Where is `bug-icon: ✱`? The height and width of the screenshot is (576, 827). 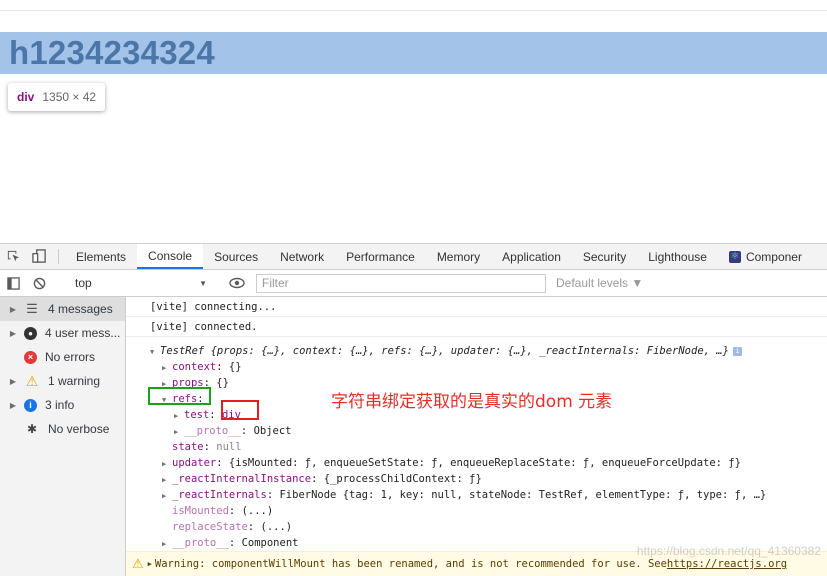
bug-icon: ✱ is located at coordinates (32, 429).